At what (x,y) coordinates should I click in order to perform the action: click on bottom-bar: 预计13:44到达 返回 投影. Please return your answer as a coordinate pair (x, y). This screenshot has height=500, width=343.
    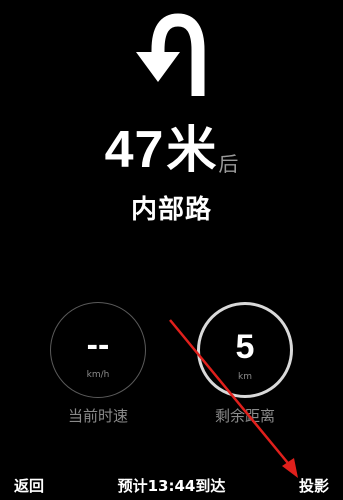
    Looking at the image, I should click on (171, 486).